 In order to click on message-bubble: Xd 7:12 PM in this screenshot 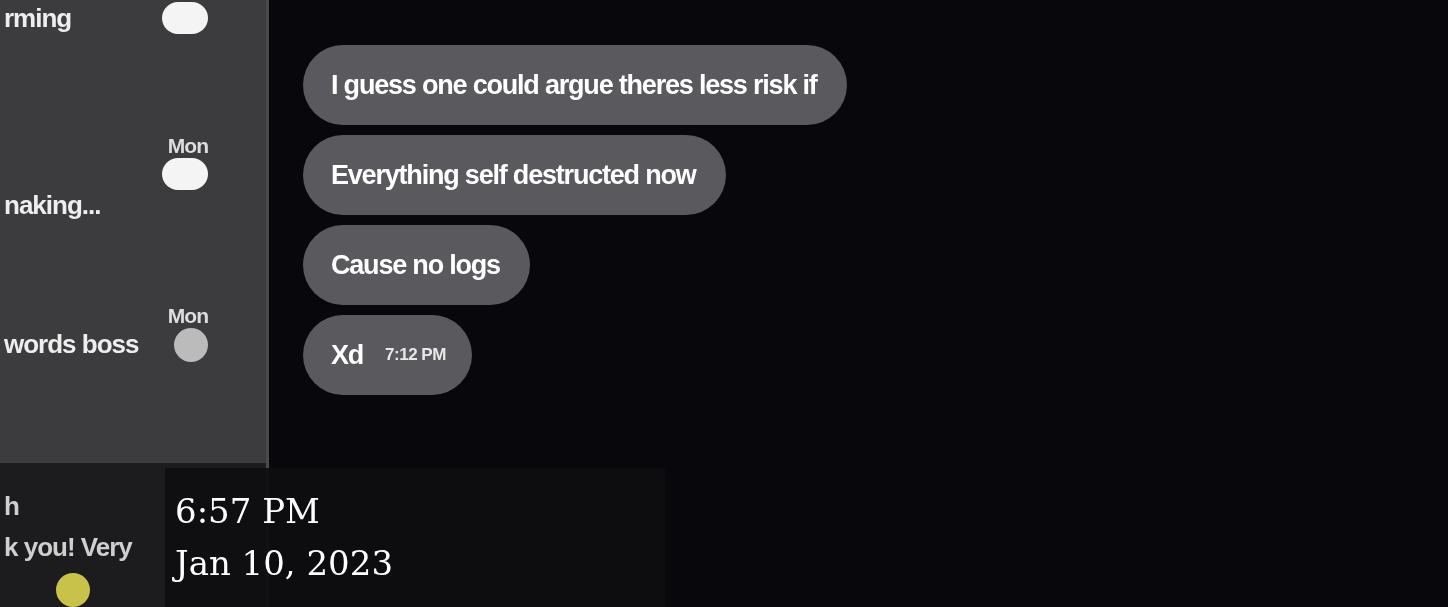, I will do `click(387, 355)`.